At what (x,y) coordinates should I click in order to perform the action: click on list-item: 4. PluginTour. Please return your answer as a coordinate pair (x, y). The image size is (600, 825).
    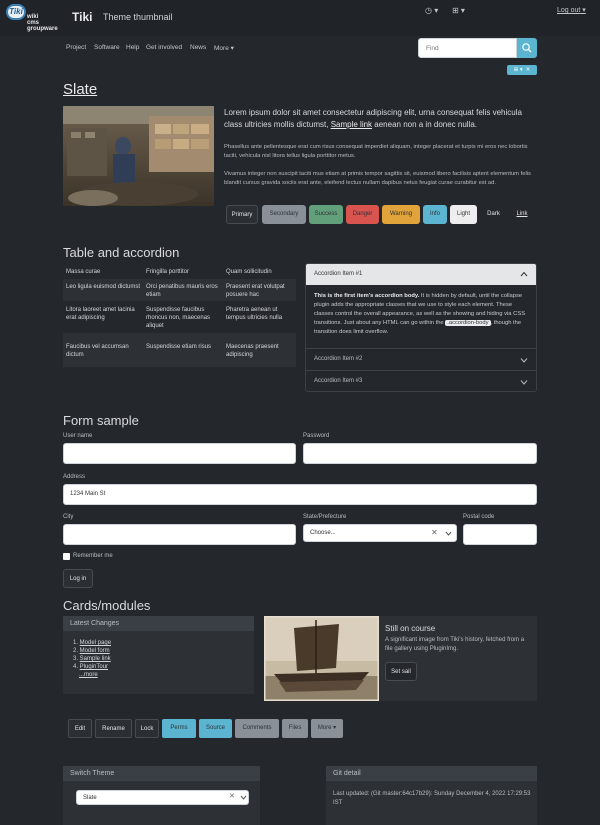
    Looking at the image, I should click on (91, 667).